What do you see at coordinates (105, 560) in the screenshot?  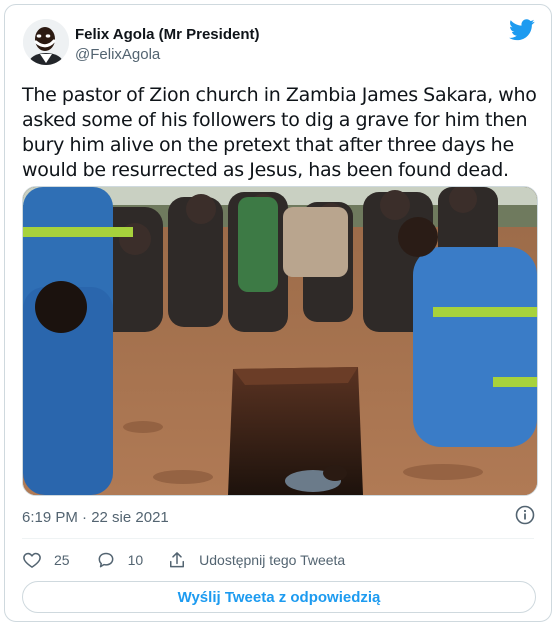 I see `speech-bubble-icon` at bounding box center [105, 560].